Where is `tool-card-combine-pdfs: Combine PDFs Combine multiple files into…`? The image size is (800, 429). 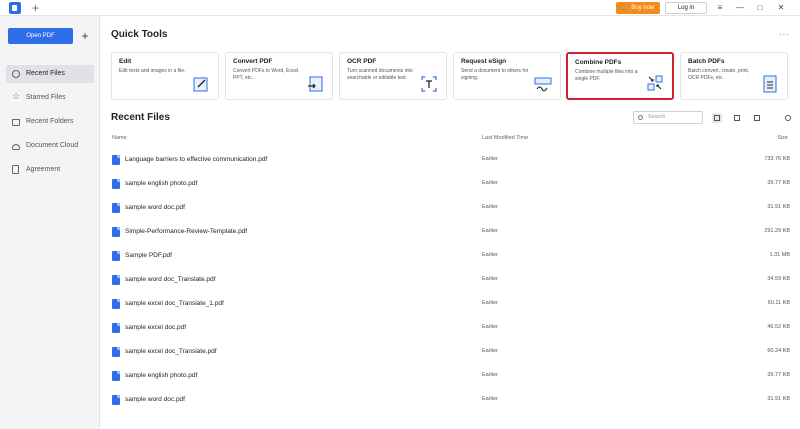
tool-card-combine-pdfs: Combine PDFs Combine multiple files into… is located at coordinates (620, 76).